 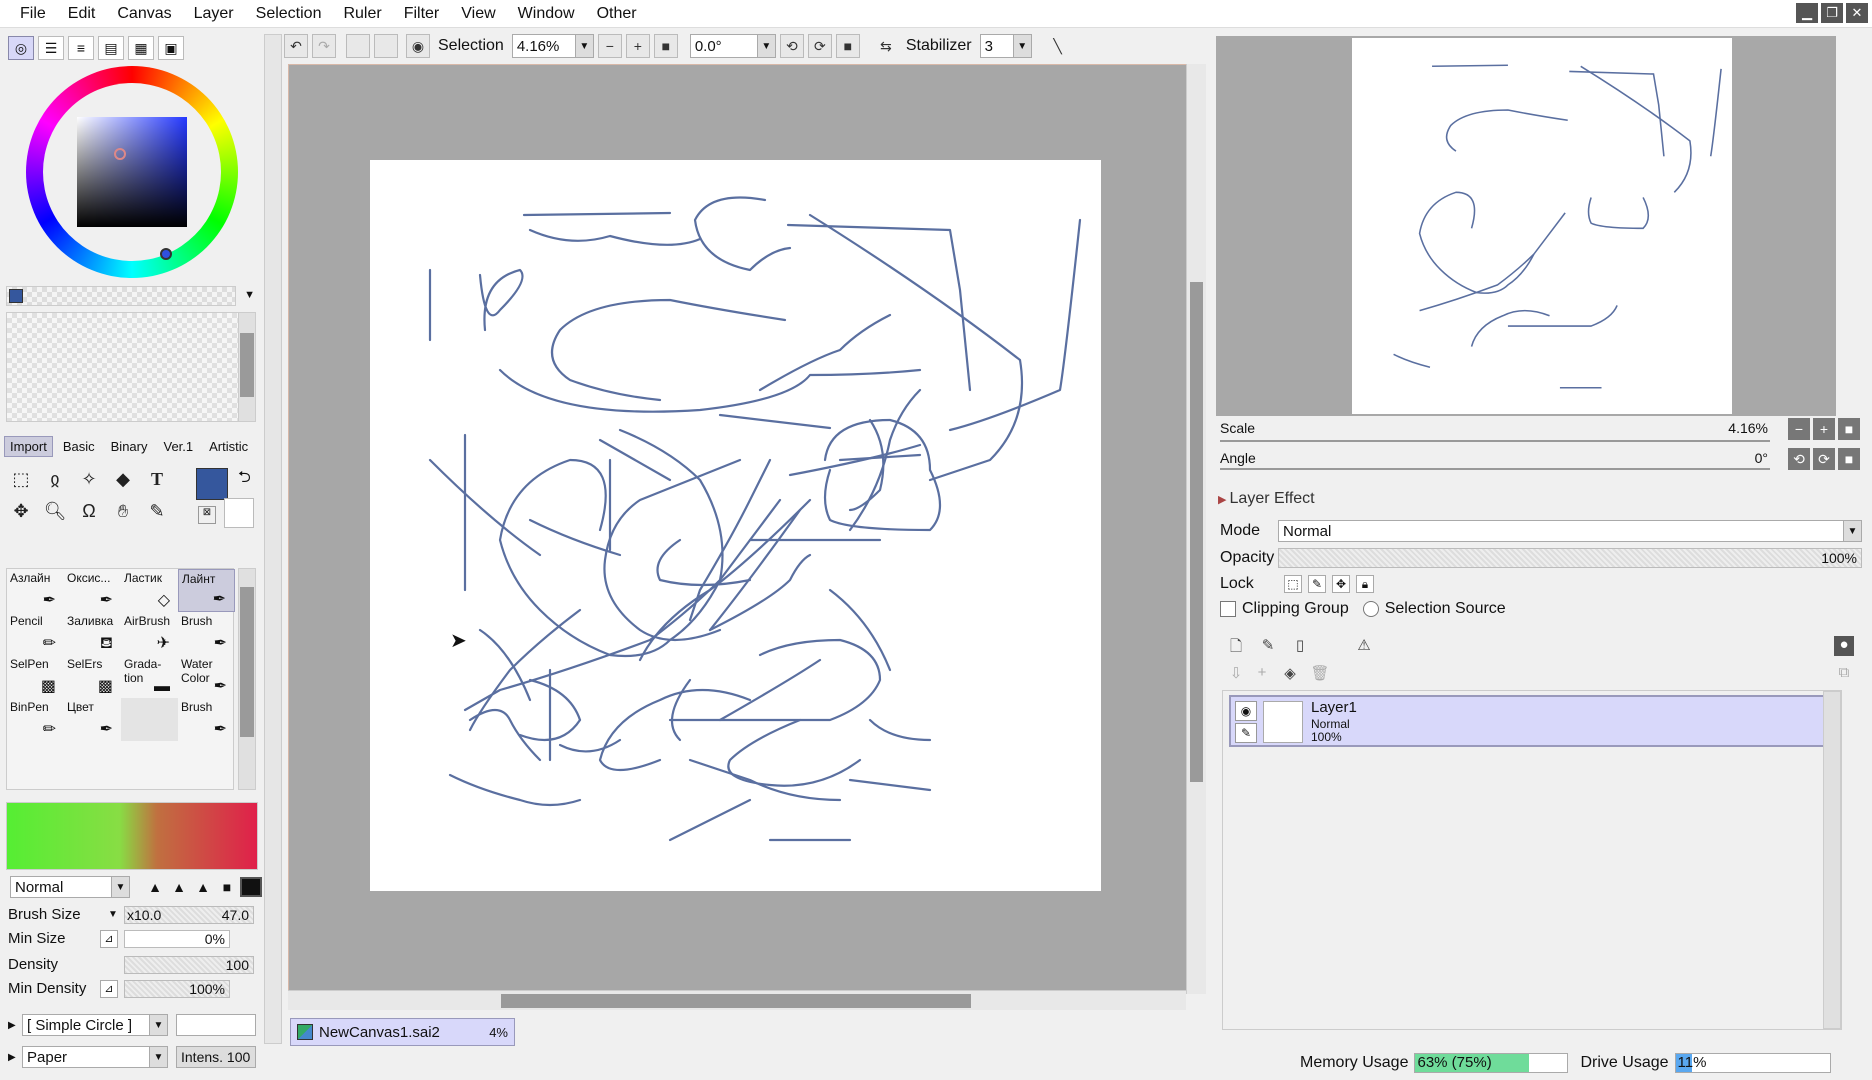 What do you see at coordinates (247, 367) in the screenshot?
I see `scratchpad-scrollbar` at bounding box center [247, 367].